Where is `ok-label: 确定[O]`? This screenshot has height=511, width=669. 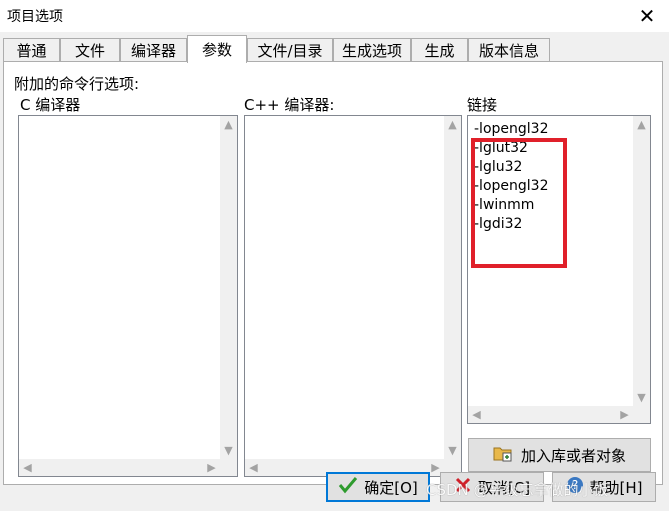
ok-label: 确定[O] is located at coordinates (391, 487).